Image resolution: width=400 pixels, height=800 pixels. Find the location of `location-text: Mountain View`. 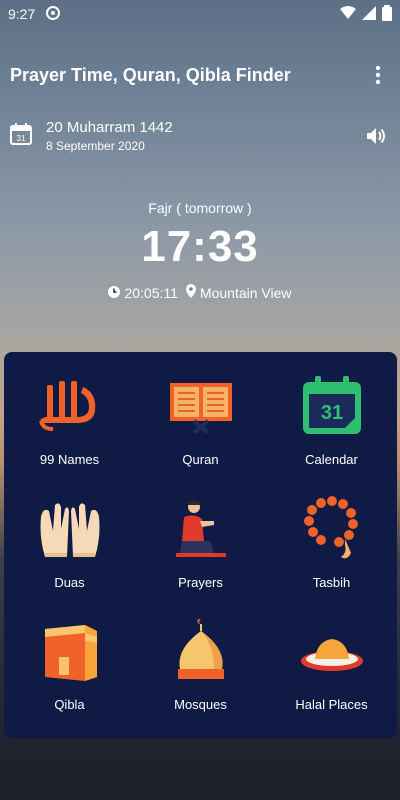

location-text: Mountain View is located at coordinates (245, 292).